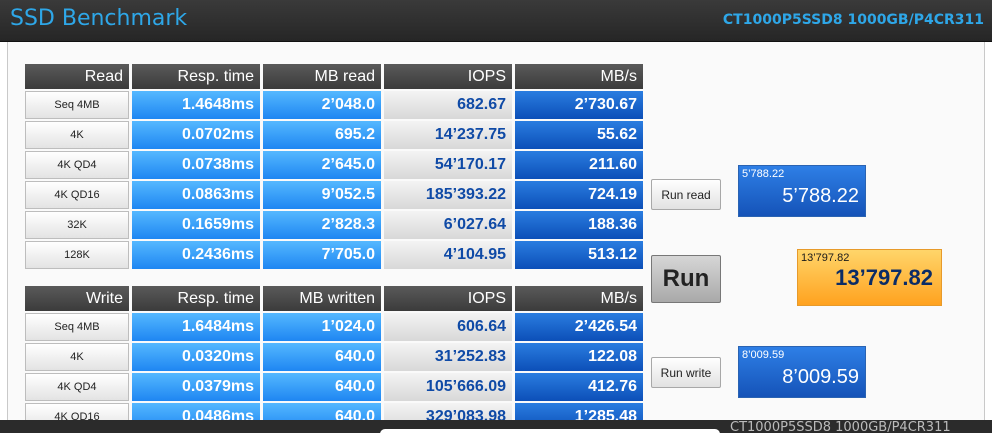 The width and height of the screenshot is (992, 433). Describe the element at coordinates (77, 357) in the screenshot. I see `write-test-4k-button: 4K` at that location.